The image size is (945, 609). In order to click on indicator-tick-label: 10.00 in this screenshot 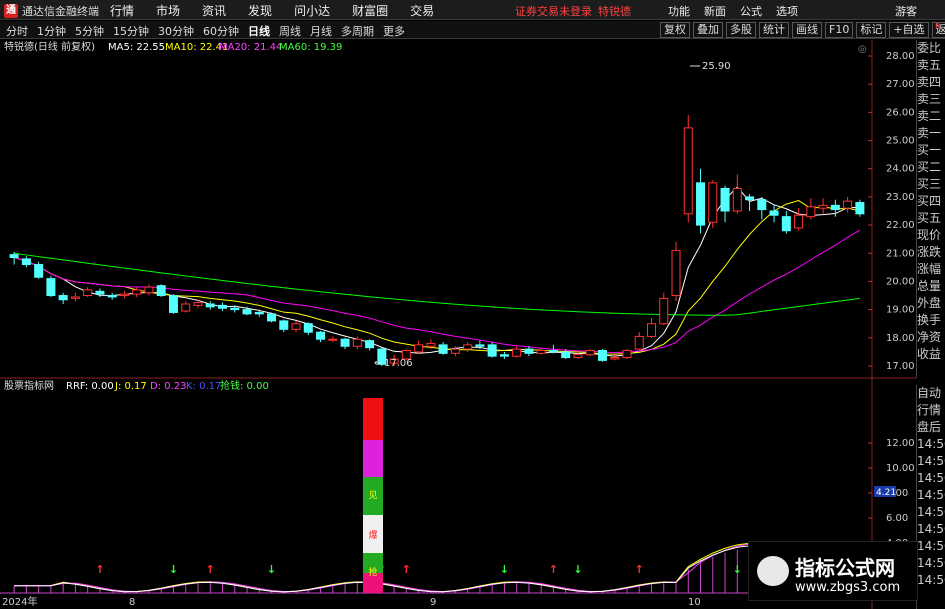, I will do `click(900, 468)`.